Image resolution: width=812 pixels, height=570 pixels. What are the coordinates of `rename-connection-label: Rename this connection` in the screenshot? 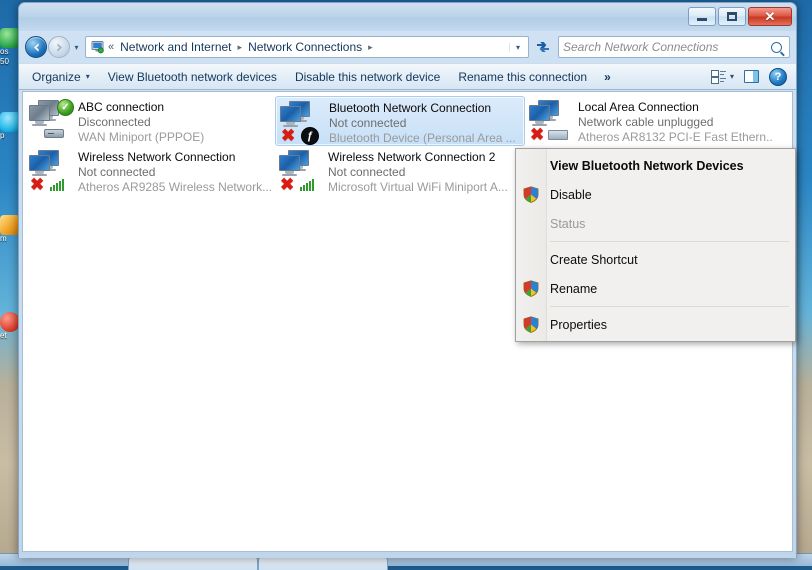 It's located at (523, 76).